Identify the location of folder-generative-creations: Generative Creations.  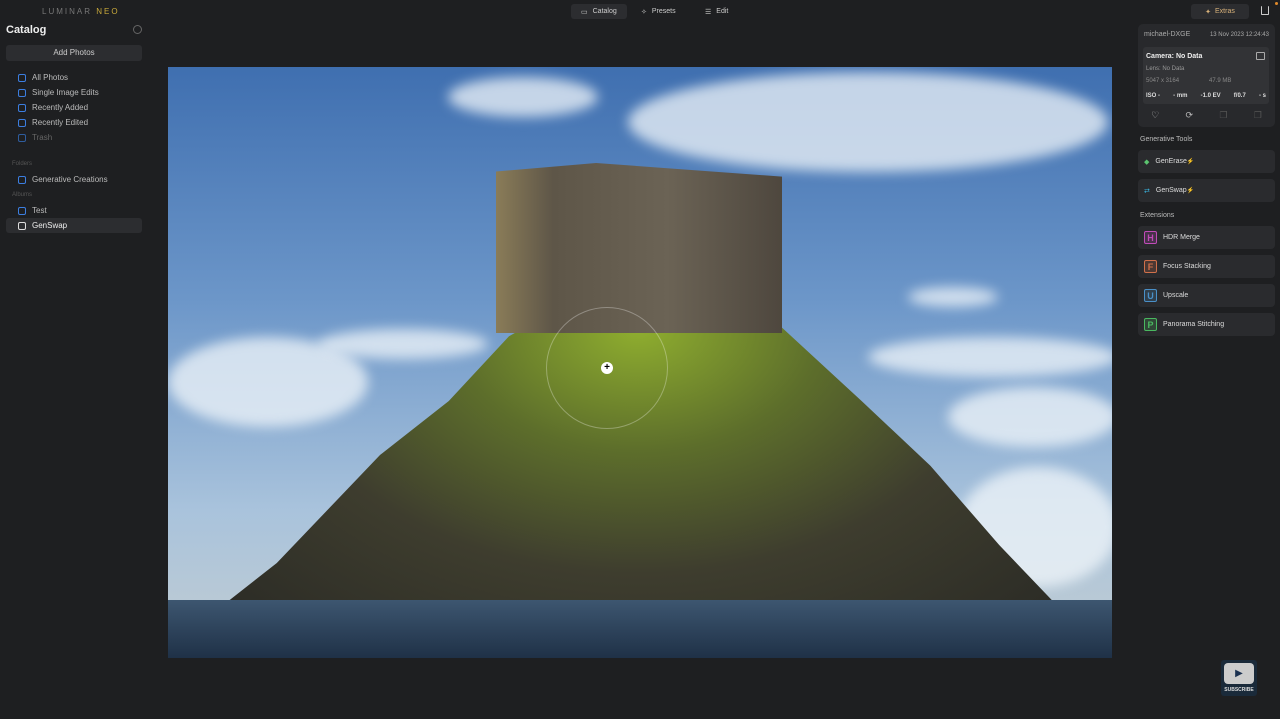
(74, 179).